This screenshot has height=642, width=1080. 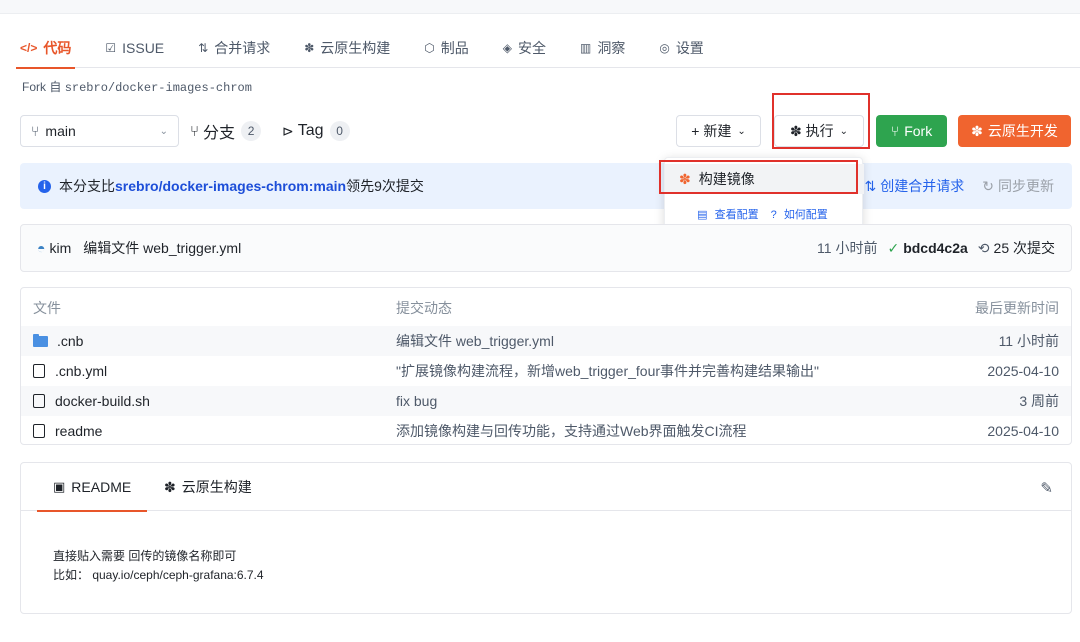 What do you see at coordinates (416, 401) in the screenshot?
I see `file-commit-message: fix bug` at bounding box center [416, 401].